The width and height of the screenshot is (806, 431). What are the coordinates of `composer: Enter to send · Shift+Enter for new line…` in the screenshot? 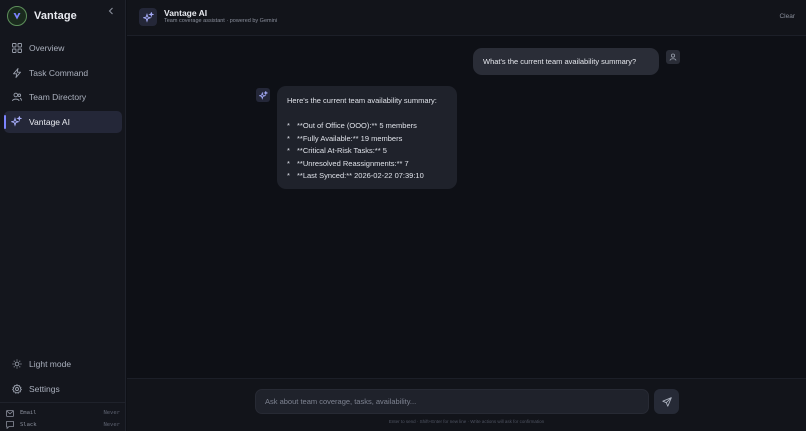 It's located at (466, 404).